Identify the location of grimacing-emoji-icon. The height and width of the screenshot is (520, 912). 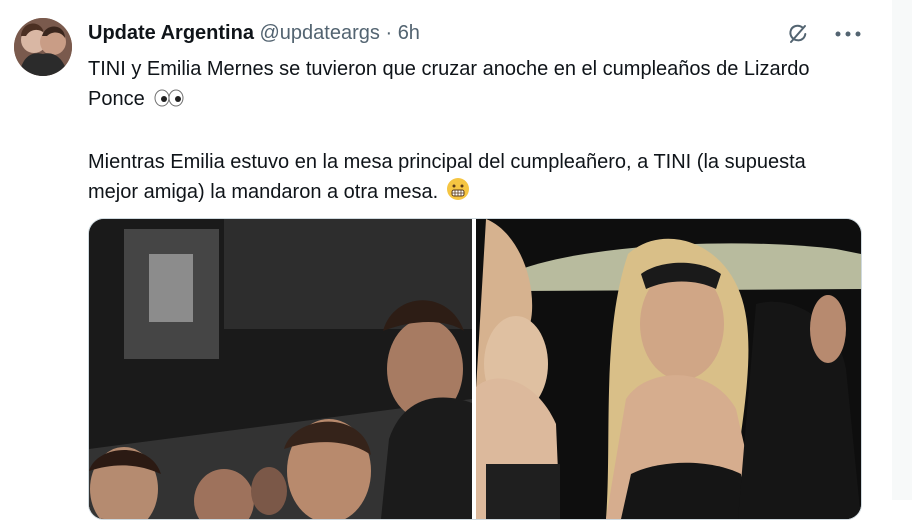
(458, 193).